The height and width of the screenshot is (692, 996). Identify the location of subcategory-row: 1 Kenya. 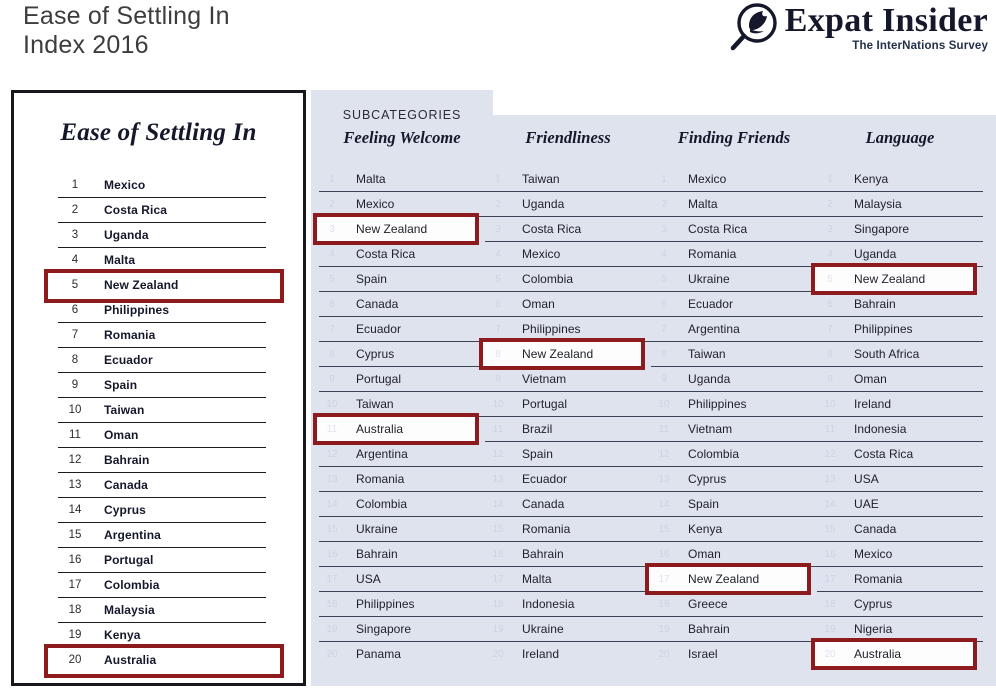
(900, 179).